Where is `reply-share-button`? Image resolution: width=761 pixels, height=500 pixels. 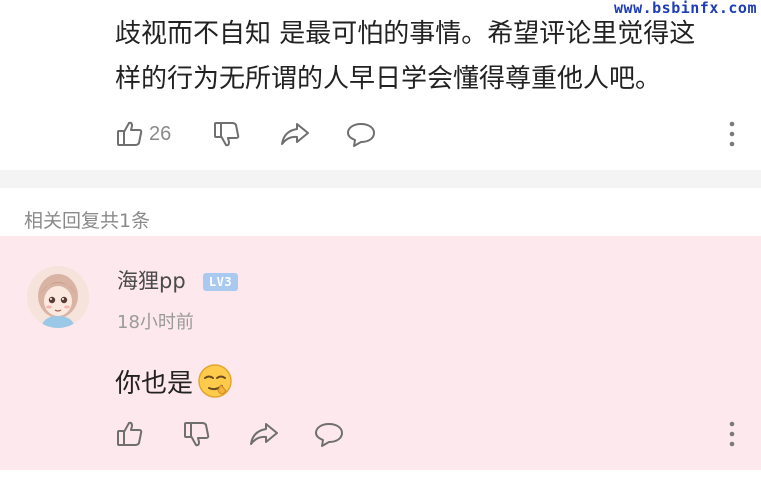 reply-share-button is located at coordinates (264, 434).